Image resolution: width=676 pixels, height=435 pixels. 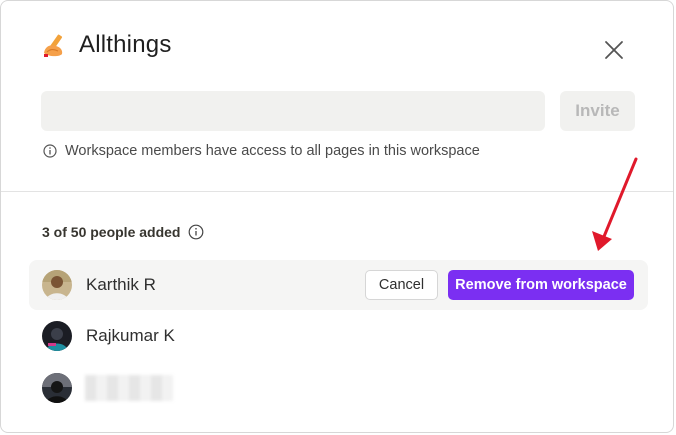 What do you see at coordinates (121, 284) in the screenshot?
I see `member-name: Karthik R` at bounding box center [121, 284].